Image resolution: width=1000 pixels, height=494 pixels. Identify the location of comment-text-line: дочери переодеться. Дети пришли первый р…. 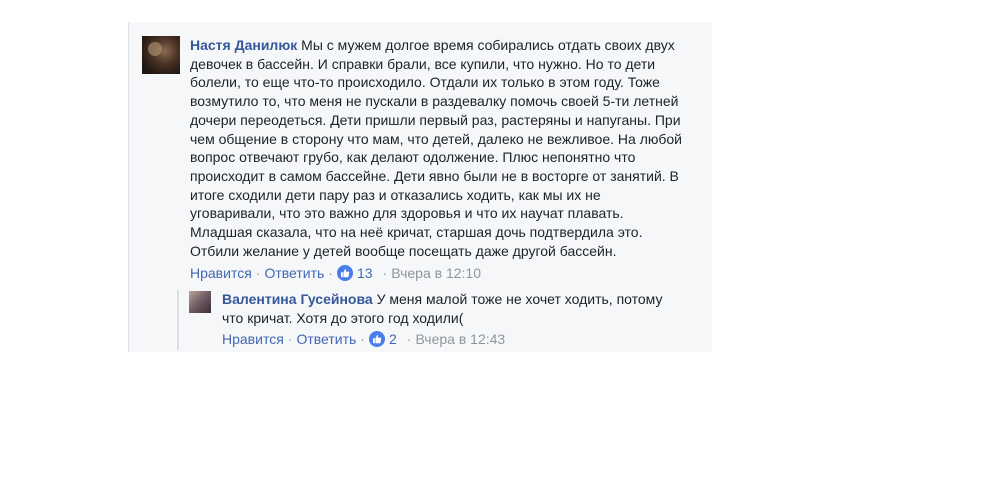
(435, 119).